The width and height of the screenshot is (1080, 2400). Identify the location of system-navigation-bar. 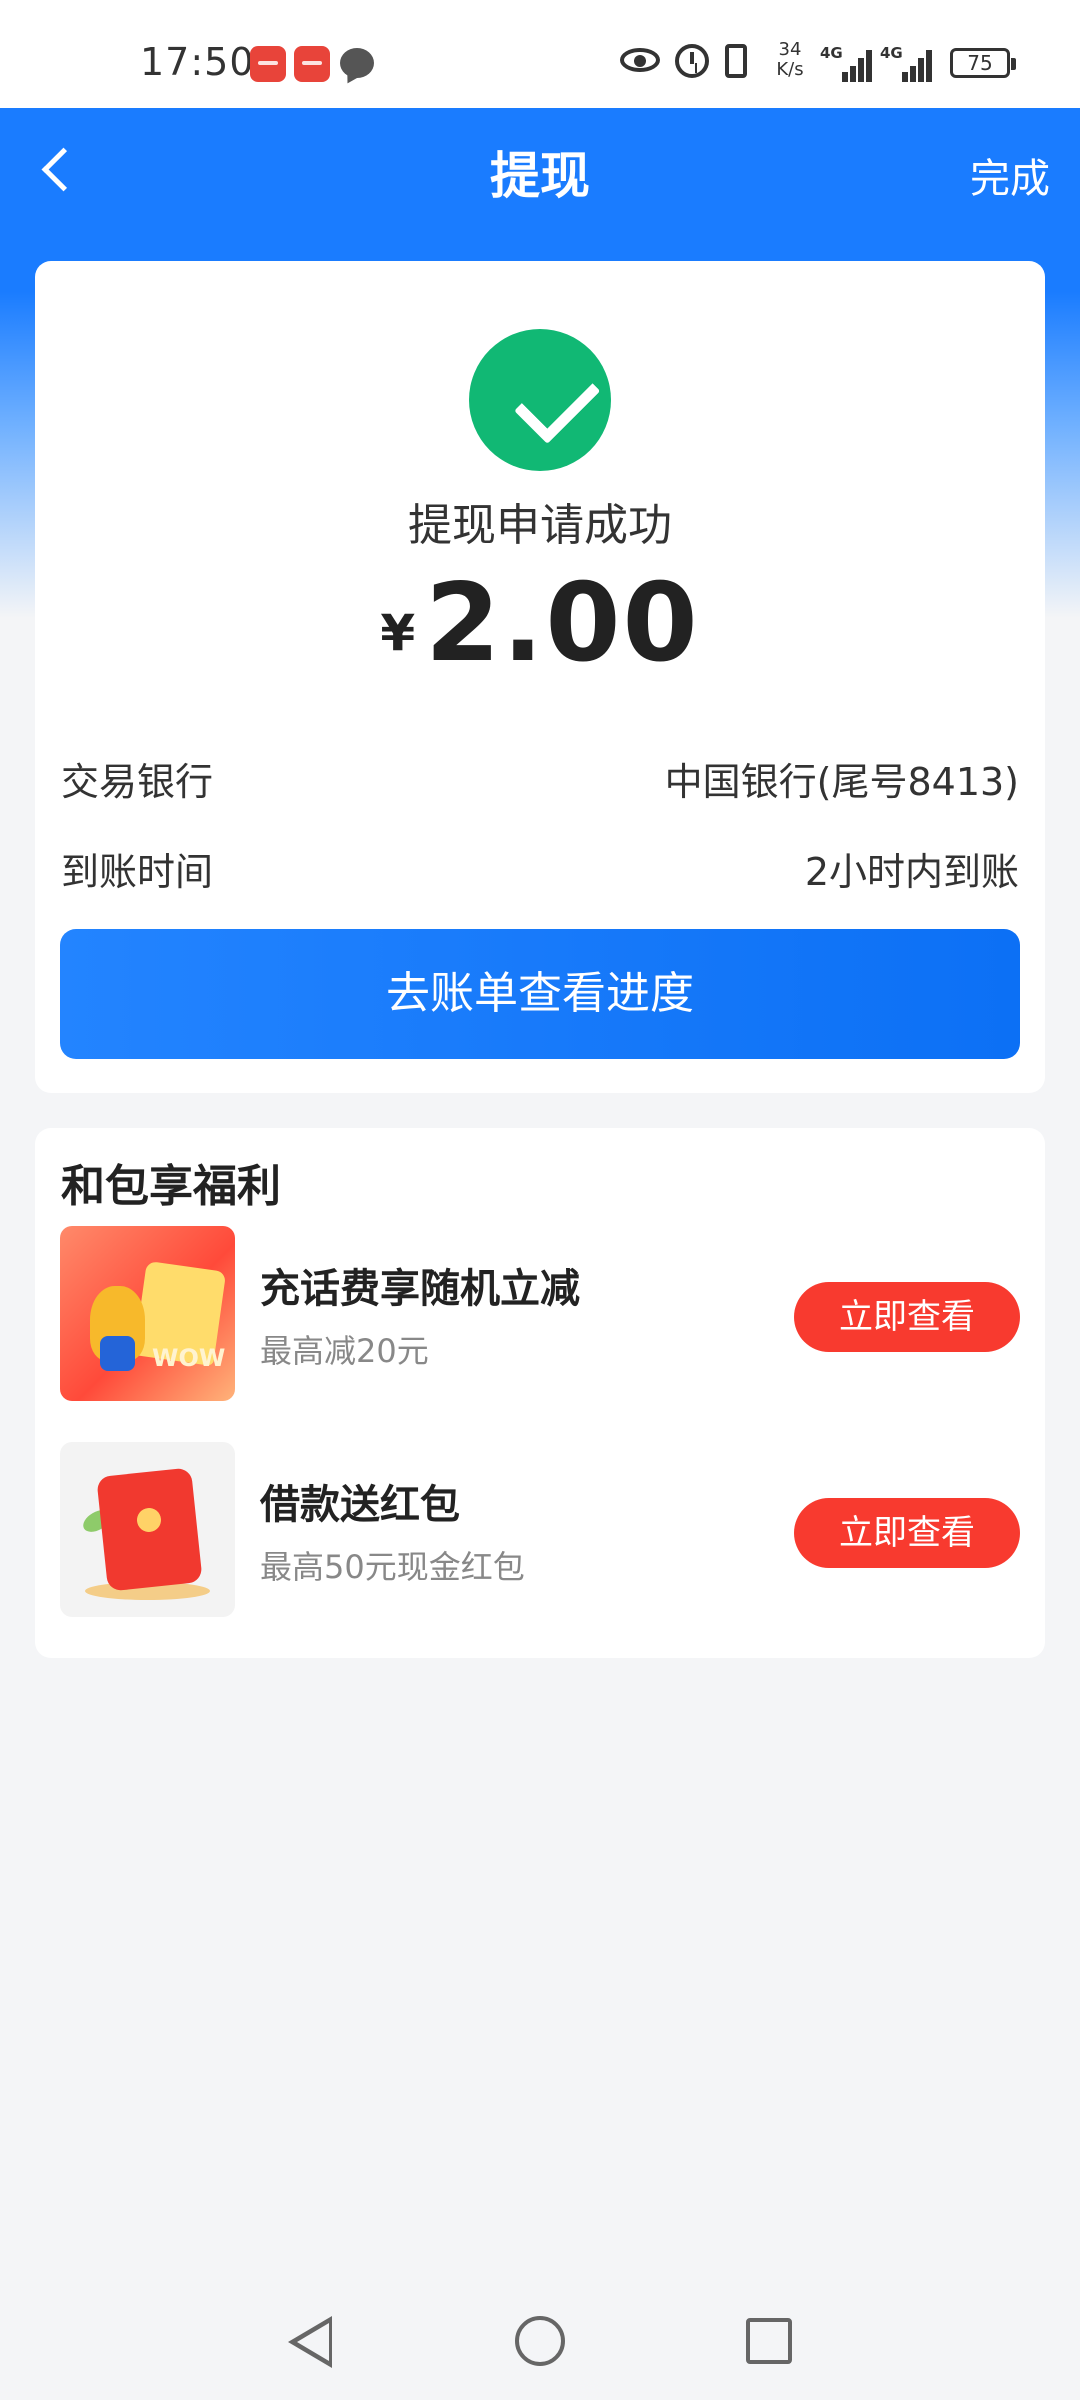
(540, 2340).